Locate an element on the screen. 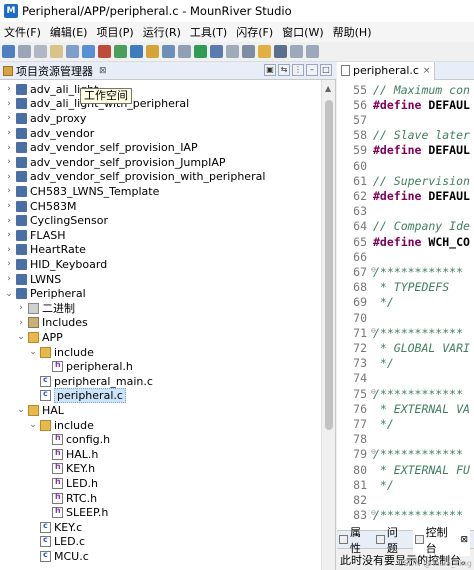 The image size is (474, 570). tree-item: › LWNS is located at coordinates (30, 279).